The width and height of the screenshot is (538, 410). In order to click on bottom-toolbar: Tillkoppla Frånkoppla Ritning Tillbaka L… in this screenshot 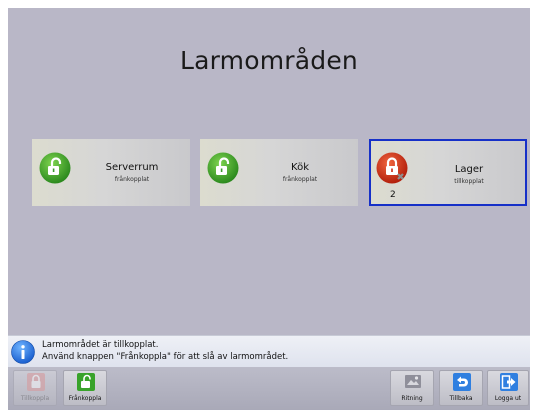, I will do `click(269, 388)`.